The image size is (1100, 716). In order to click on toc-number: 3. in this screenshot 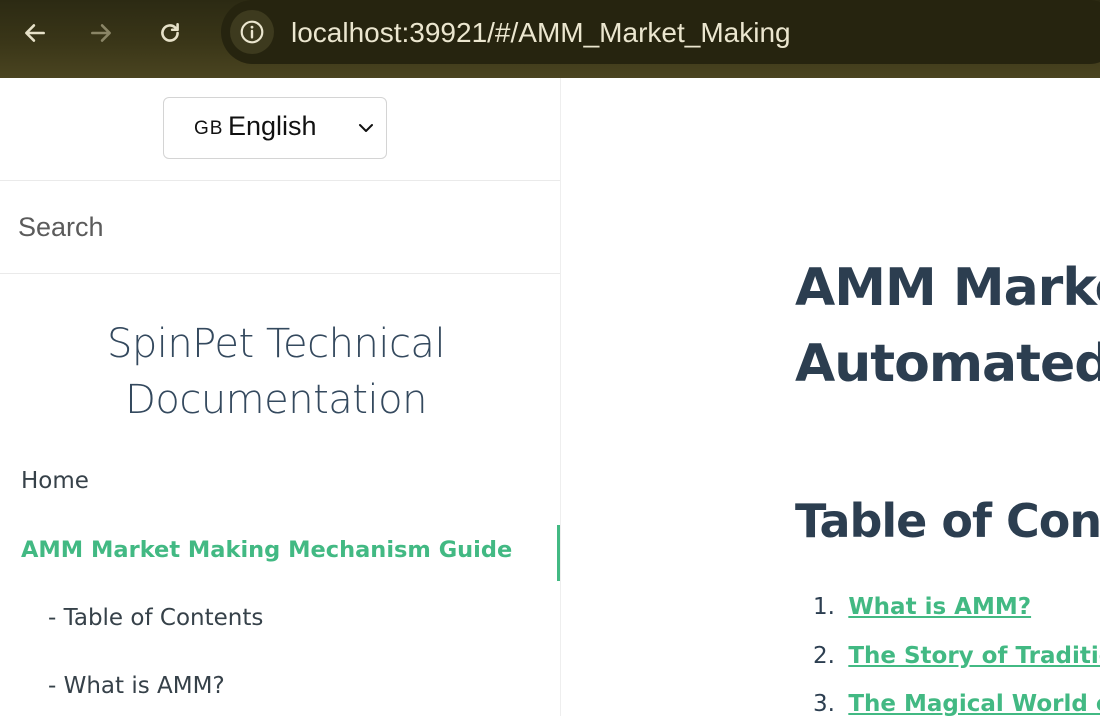, I will do `click(824, 703)`.